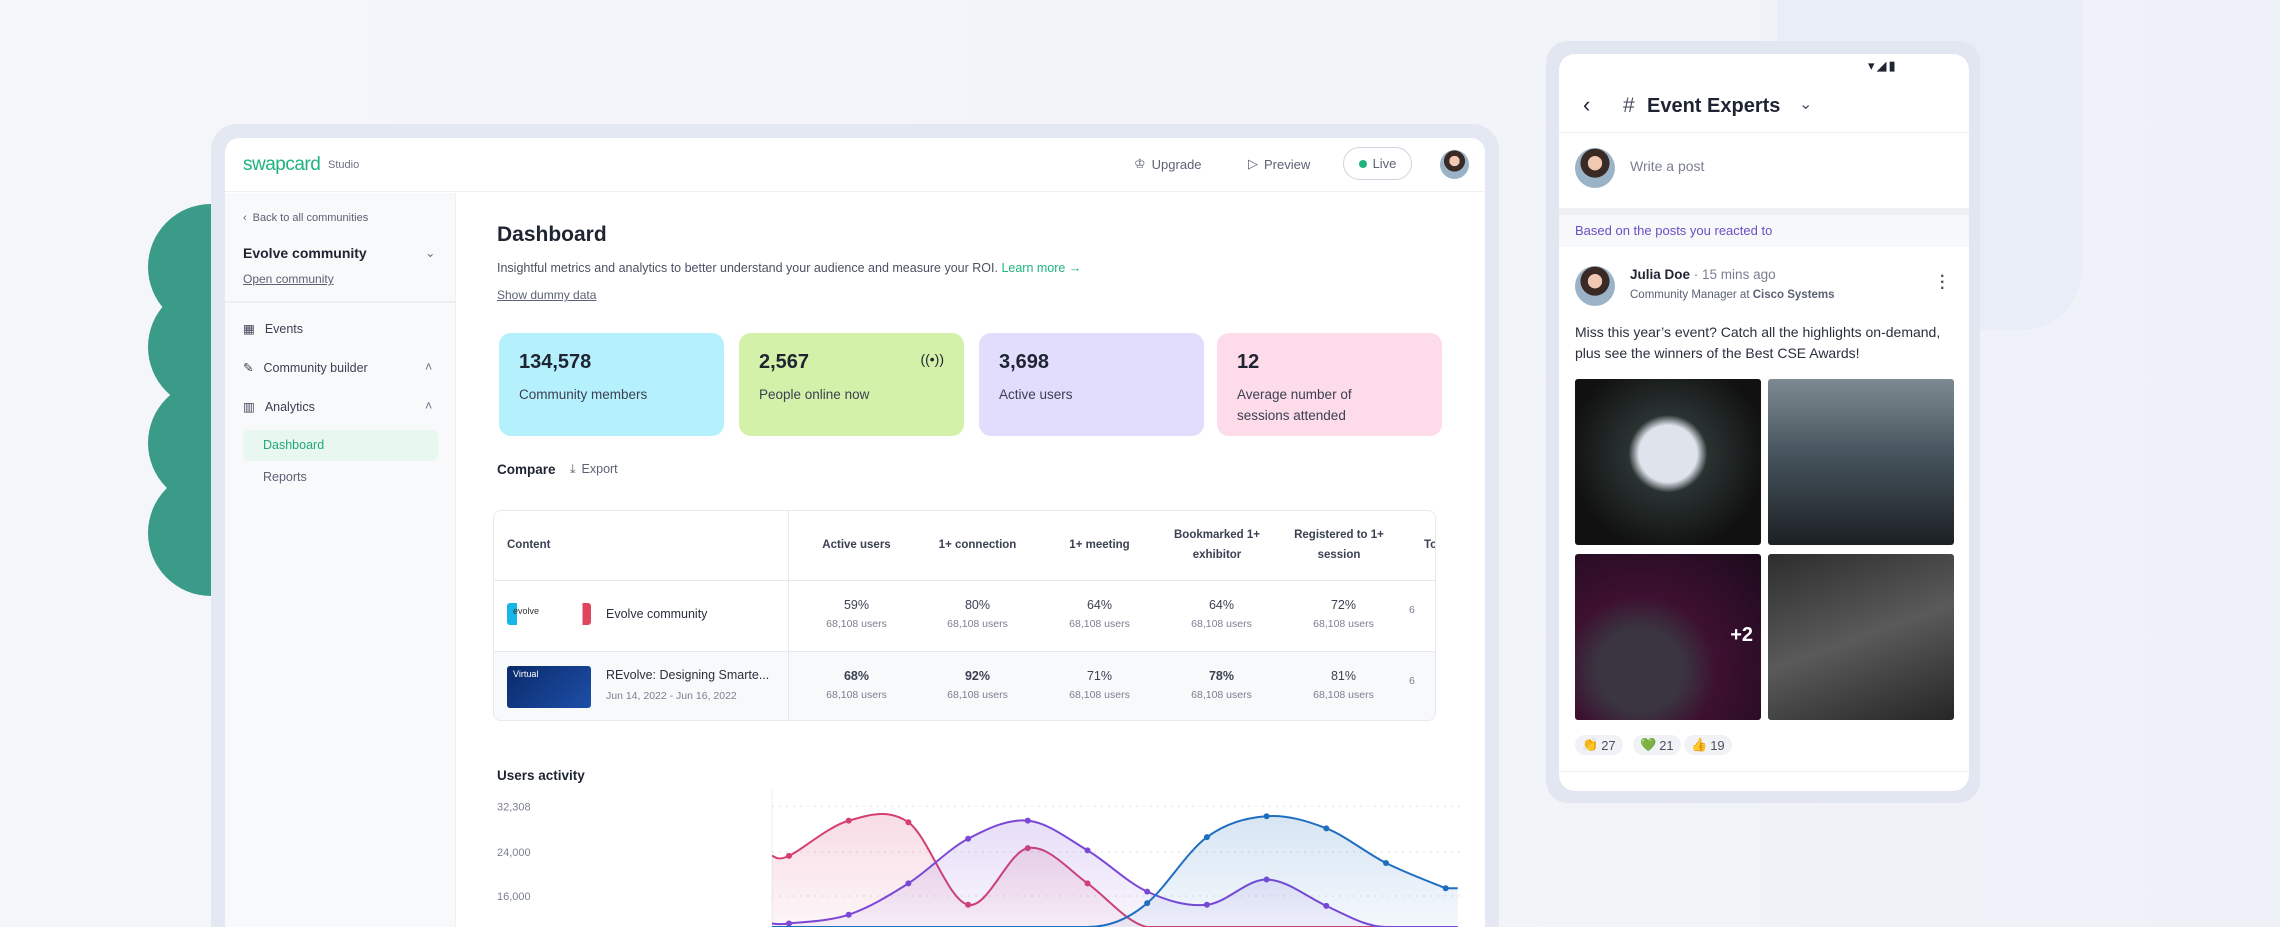 Image resolution: width=2280 pixels, height=927 pixels. I want to click on compare-heading: Compare, so click(526, 469).